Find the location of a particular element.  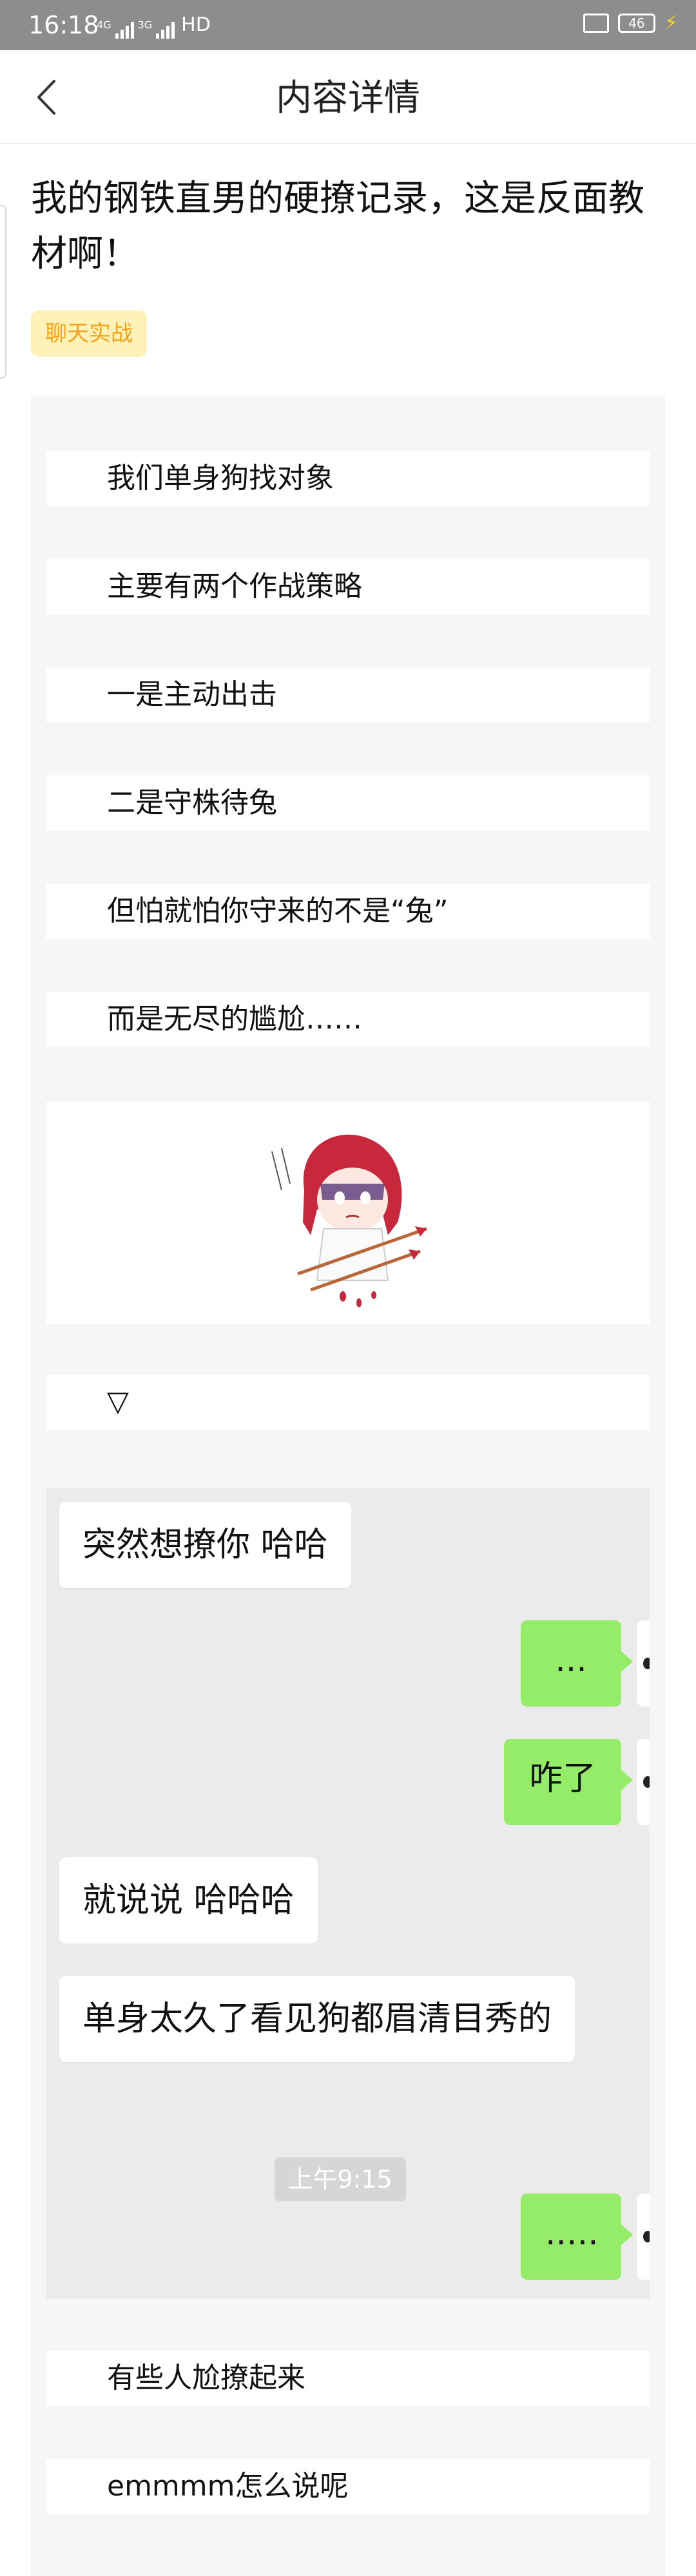

text-line: 一是主动出击 is located at coordinates (348, 695).